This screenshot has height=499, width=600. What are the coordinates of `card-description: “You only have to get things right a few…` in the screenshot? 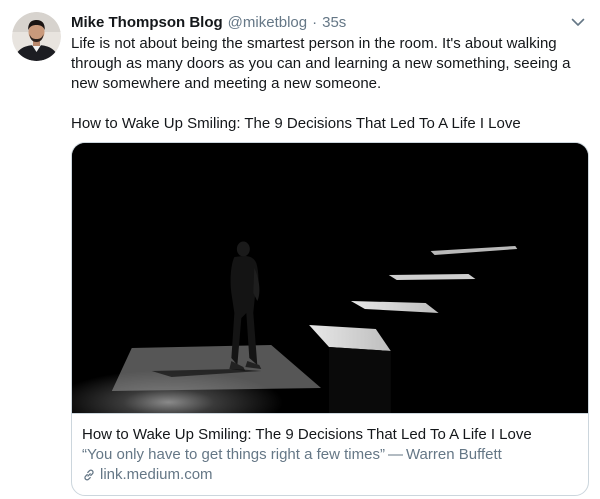 It's located at (292, 454).